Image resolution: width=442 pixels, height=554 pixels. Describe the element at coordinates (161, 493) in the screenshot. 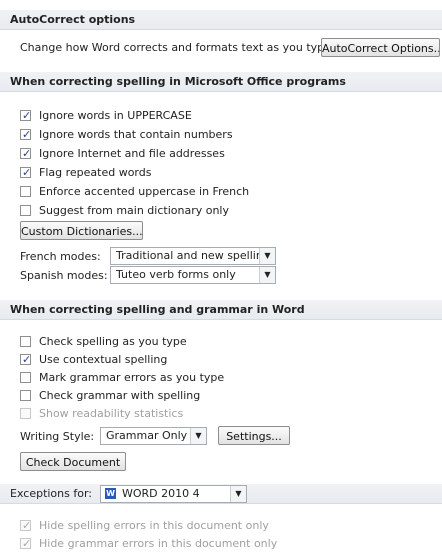

I see `dropdown-value: WORD 2010 4` at that location.